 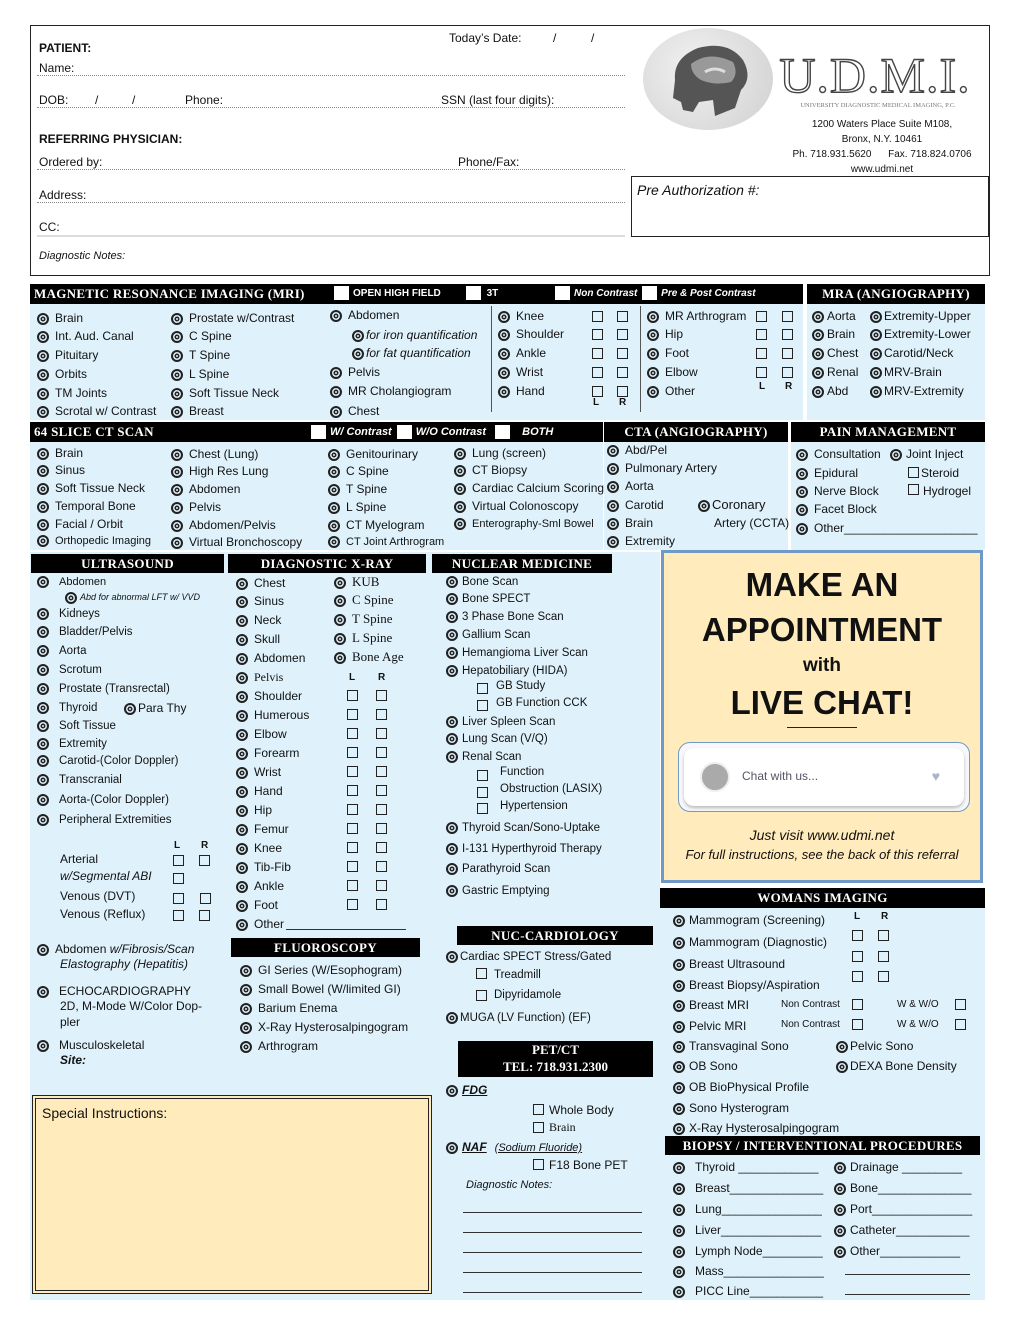 What do you see at coordinates (260, 601) in the screenshot?
I see `xray-sinus: Sinus` at bounding box center [260, 601].